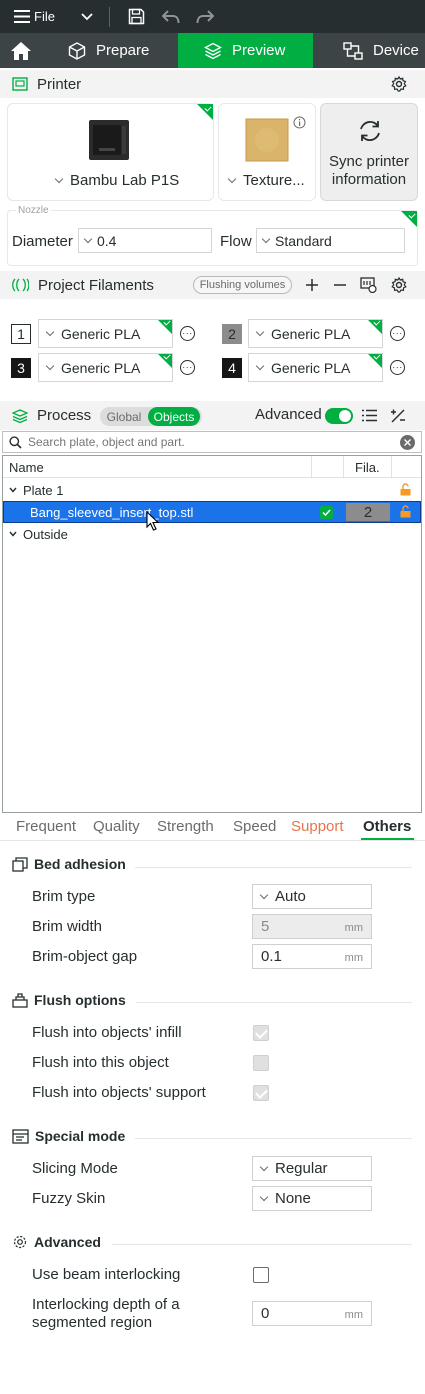 The image size is (425, 1394). I want to click on ams-sync-icon, so click(368, 285).